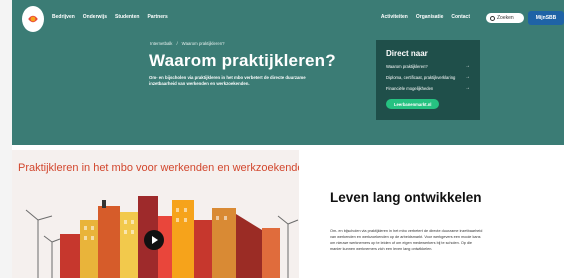  Describe the element at coordinates (6, 139) in the screenshot. I see `left-bleed` at that location.